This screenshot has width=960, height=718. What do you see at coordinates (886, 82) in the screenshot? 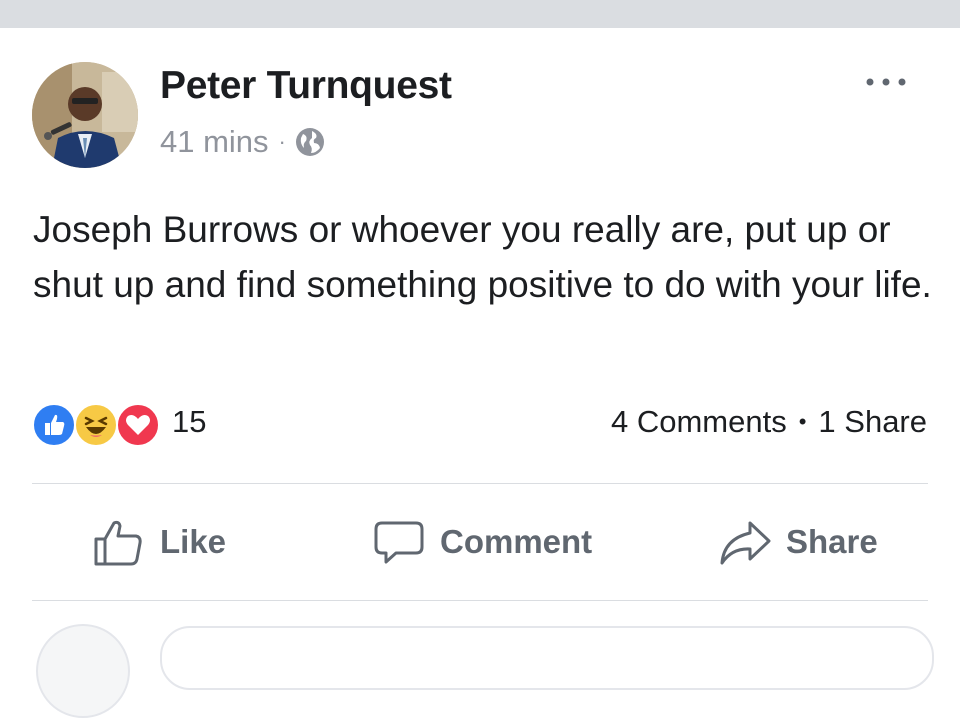
I see `more-options-icon` at bounding box center [886, 82].